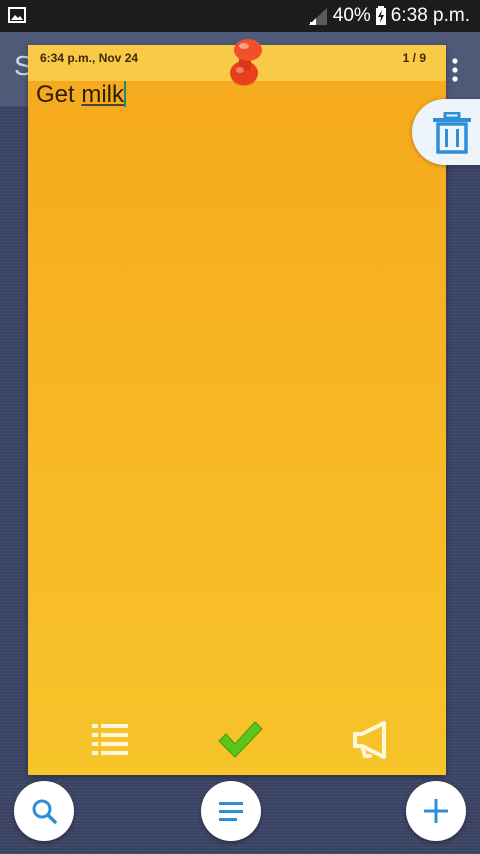 The width and height of the screenshot is (480, 854). Describe the element at coordinates (110, 739) in the screenshot. I see `checklist-icon` at that location.